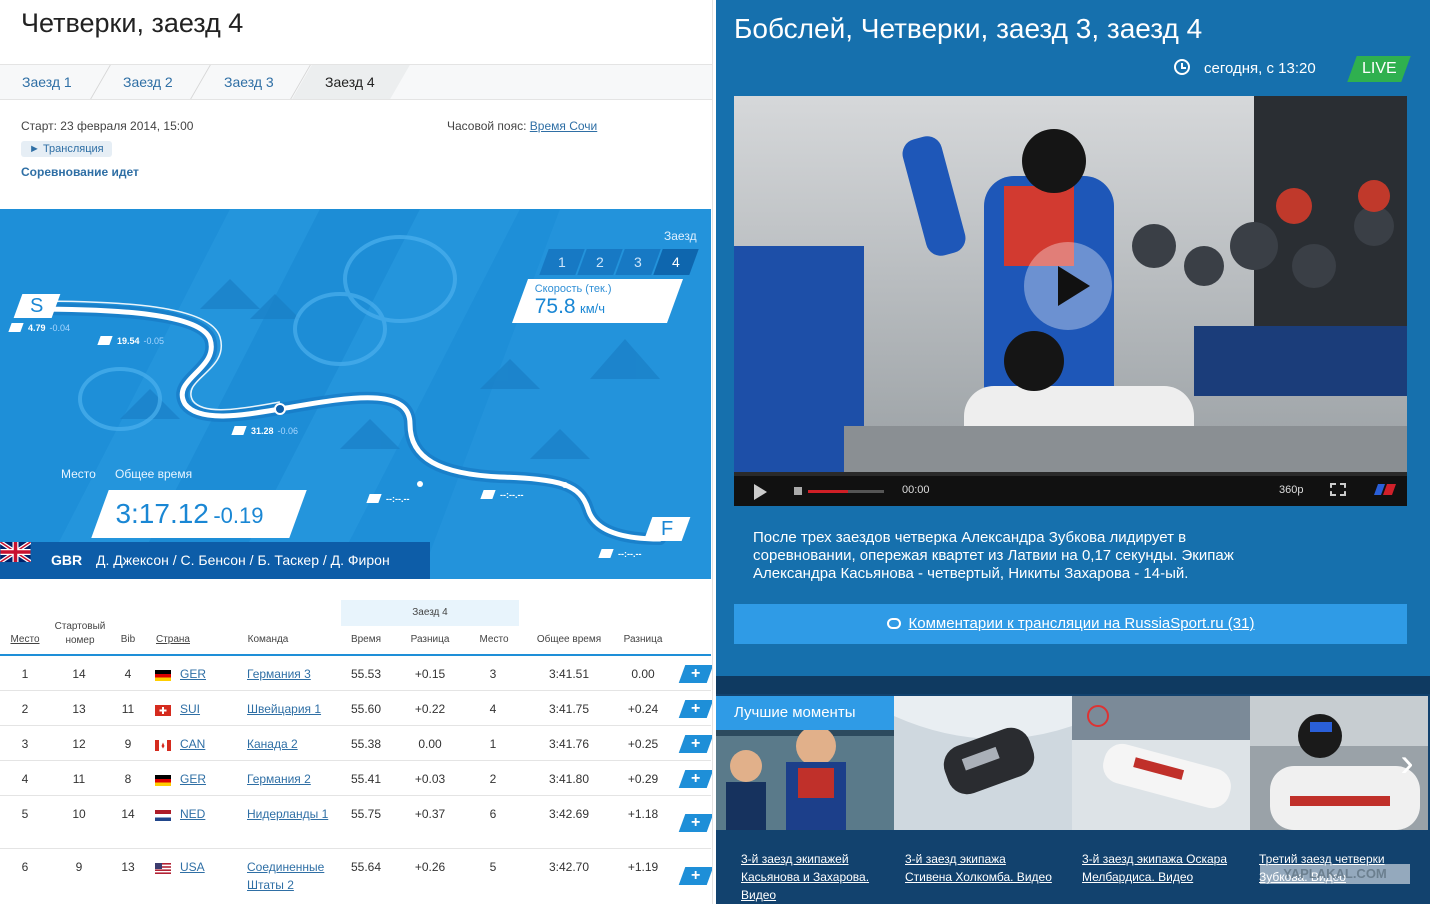 Image resolution: width=1430 pixels, height=904 pixels. Describe the element at coordinates (79, 674) in the screenshot. I see `cell-start: 14` at that location.